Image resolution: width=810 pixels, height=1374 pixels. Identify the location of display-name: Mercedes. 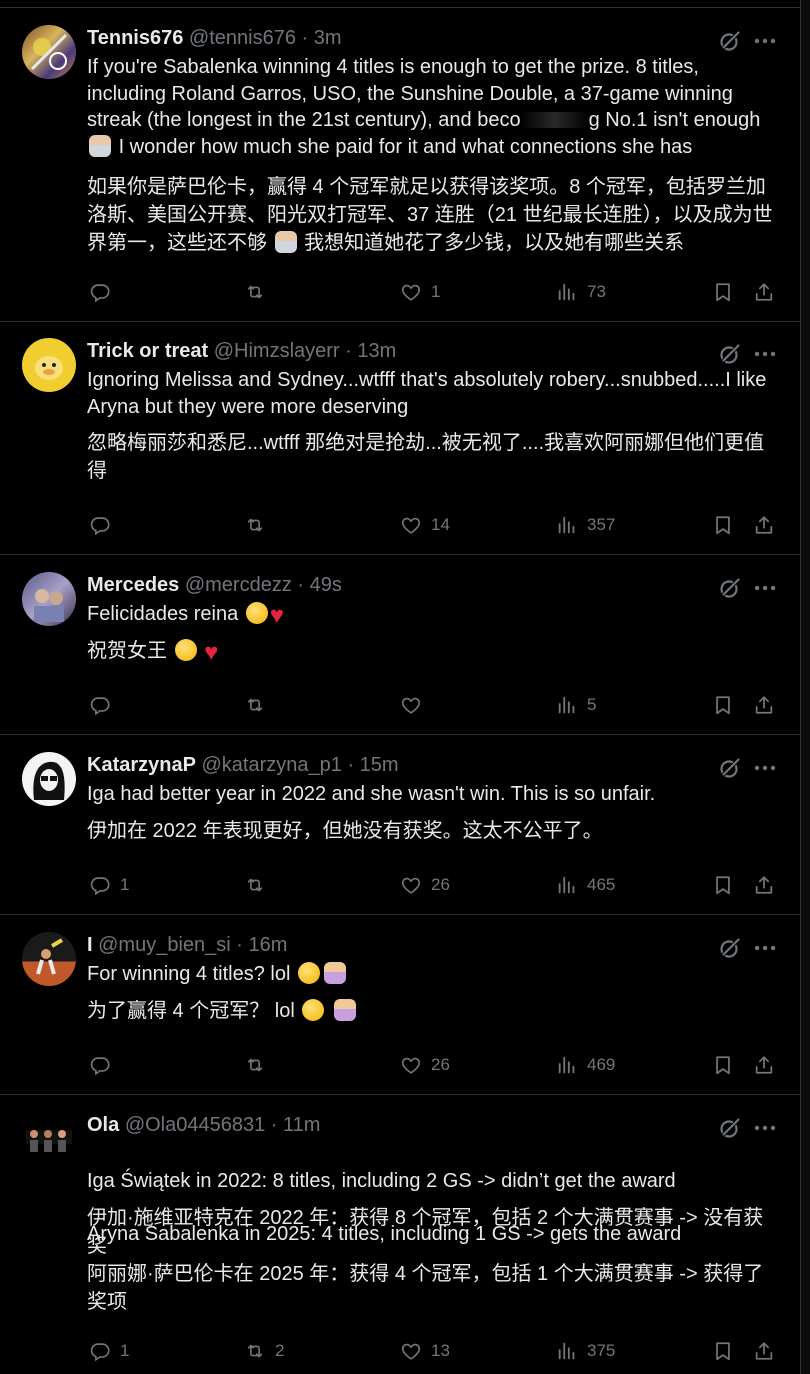
(133, 585).